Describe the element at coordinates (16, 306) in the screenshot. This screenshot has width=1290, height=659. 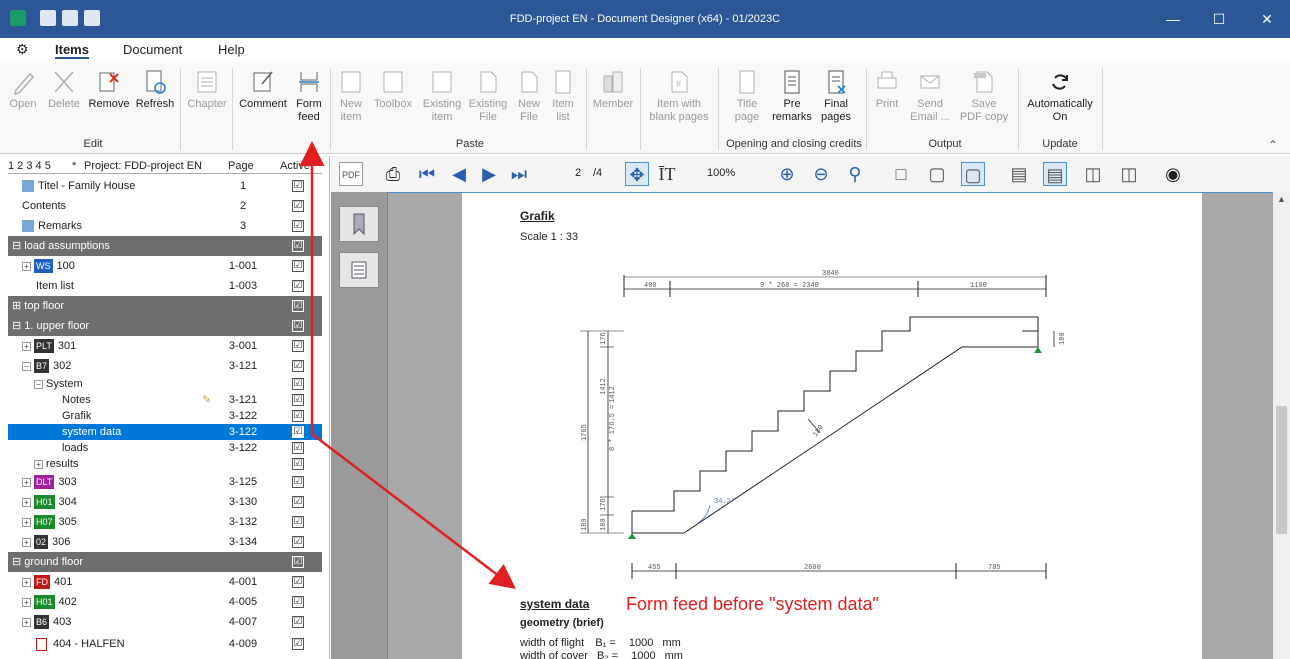
I see `expand-icon: ⊞` at that location.